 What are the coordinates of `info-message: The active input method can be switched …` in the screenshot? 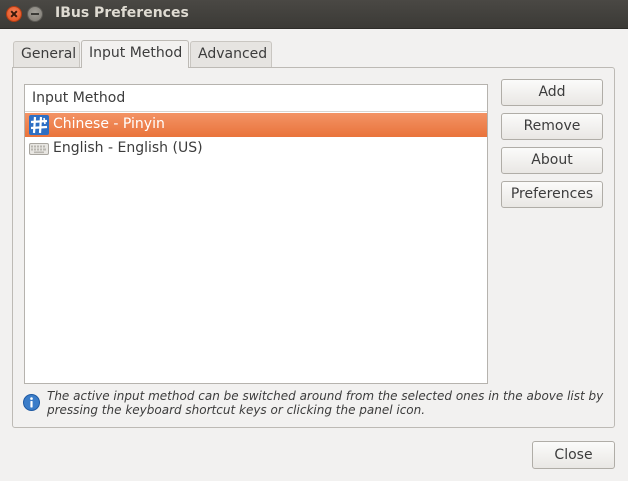 It's located at (325, 403).